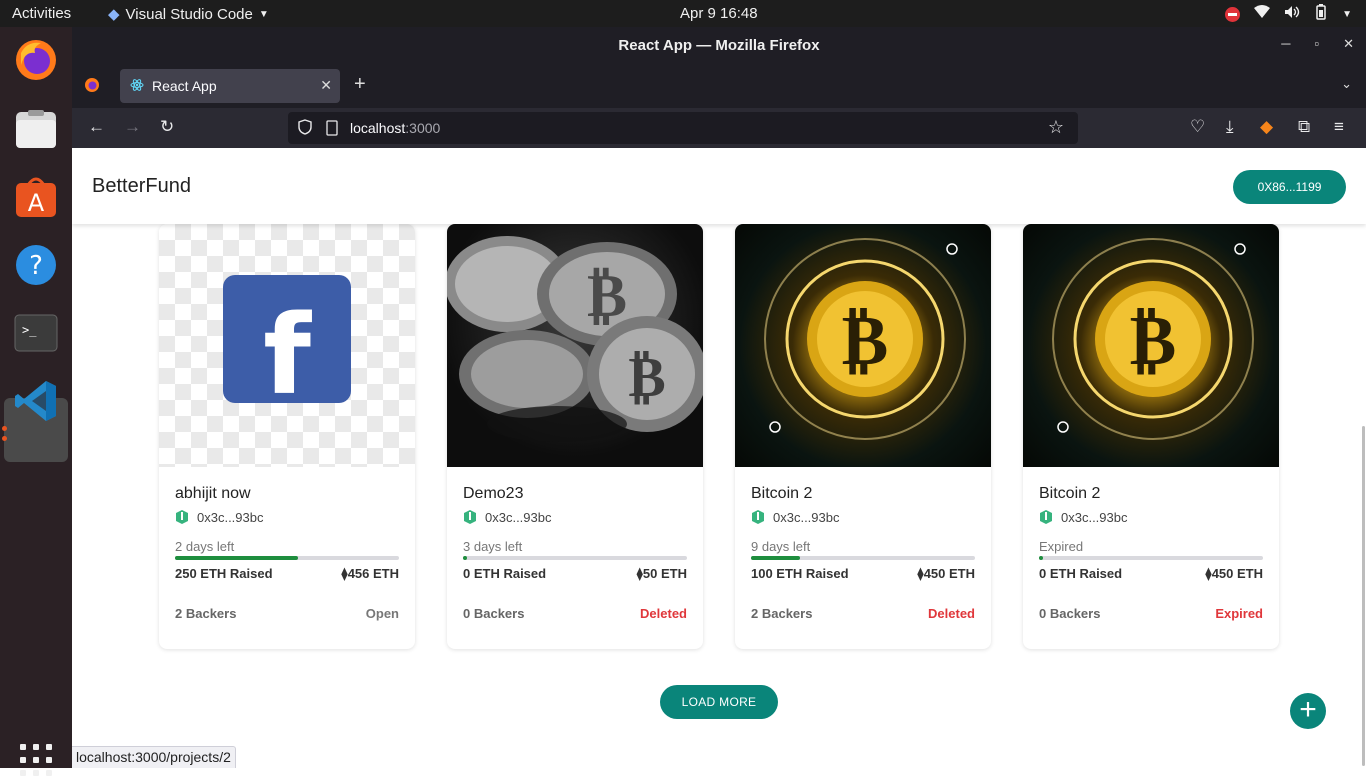 The width and height of the screenshot is (1366, 776). I want to click on terminal-icon: >_, so click(36, 333).